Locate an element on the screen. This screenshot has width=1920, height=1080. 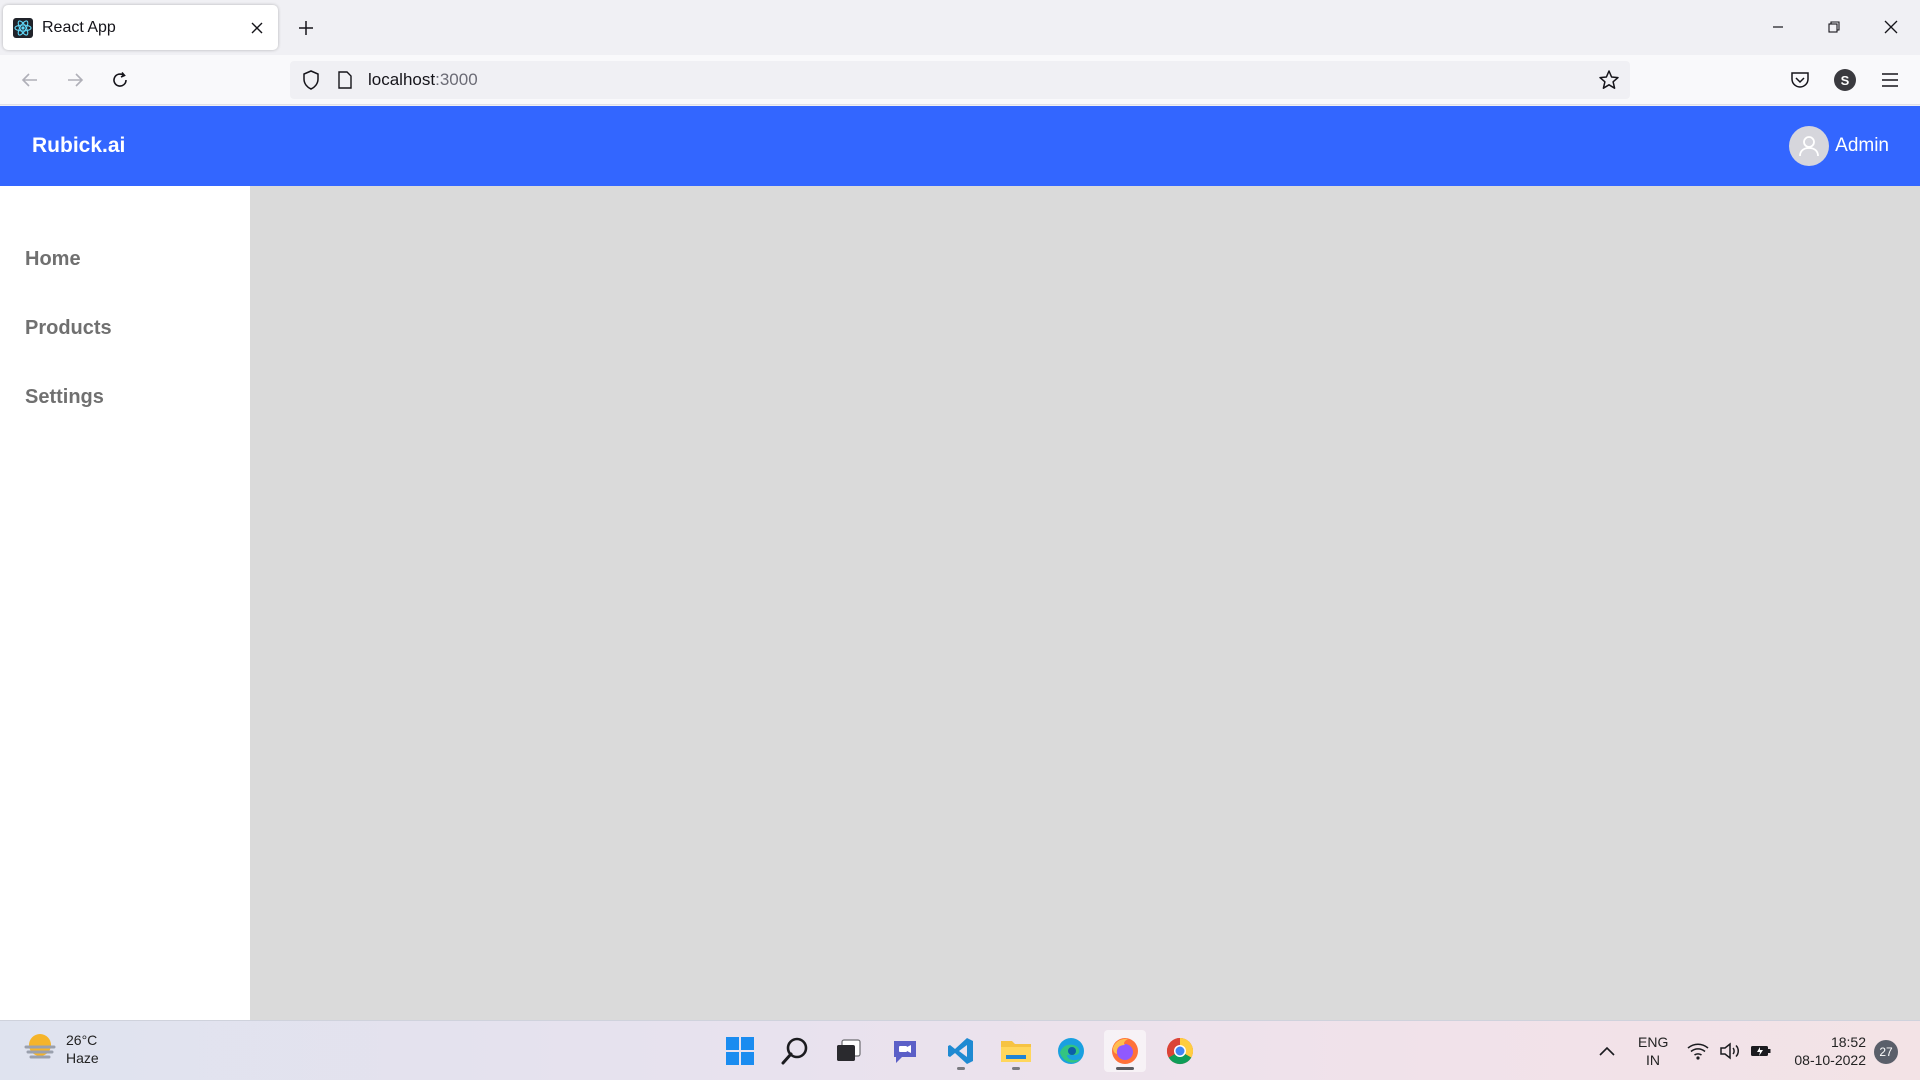
clock-time: 18:52 is located at coordinates (1848, 1042).